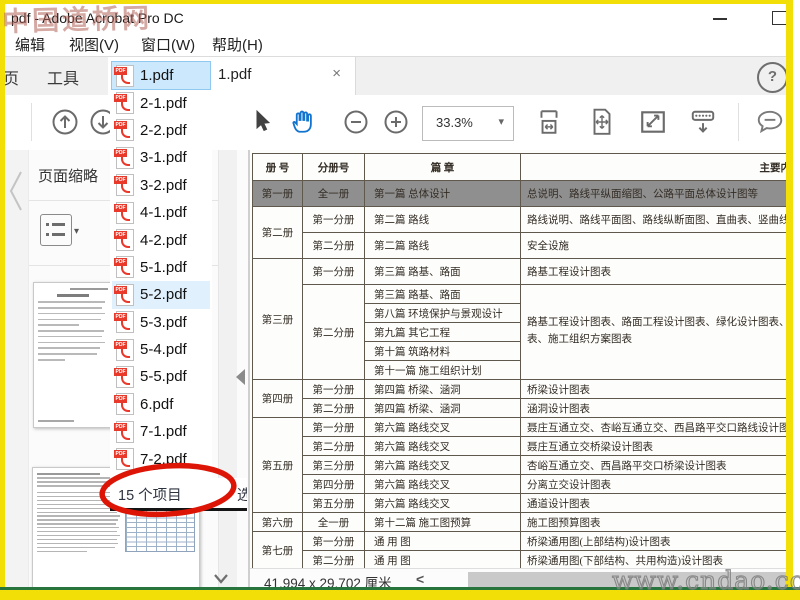 The width and height of the screenshot is (800, 600). Describe the element at coordinates (303, 121) in the screenshot. I see `hand-tool-icon` at that location.